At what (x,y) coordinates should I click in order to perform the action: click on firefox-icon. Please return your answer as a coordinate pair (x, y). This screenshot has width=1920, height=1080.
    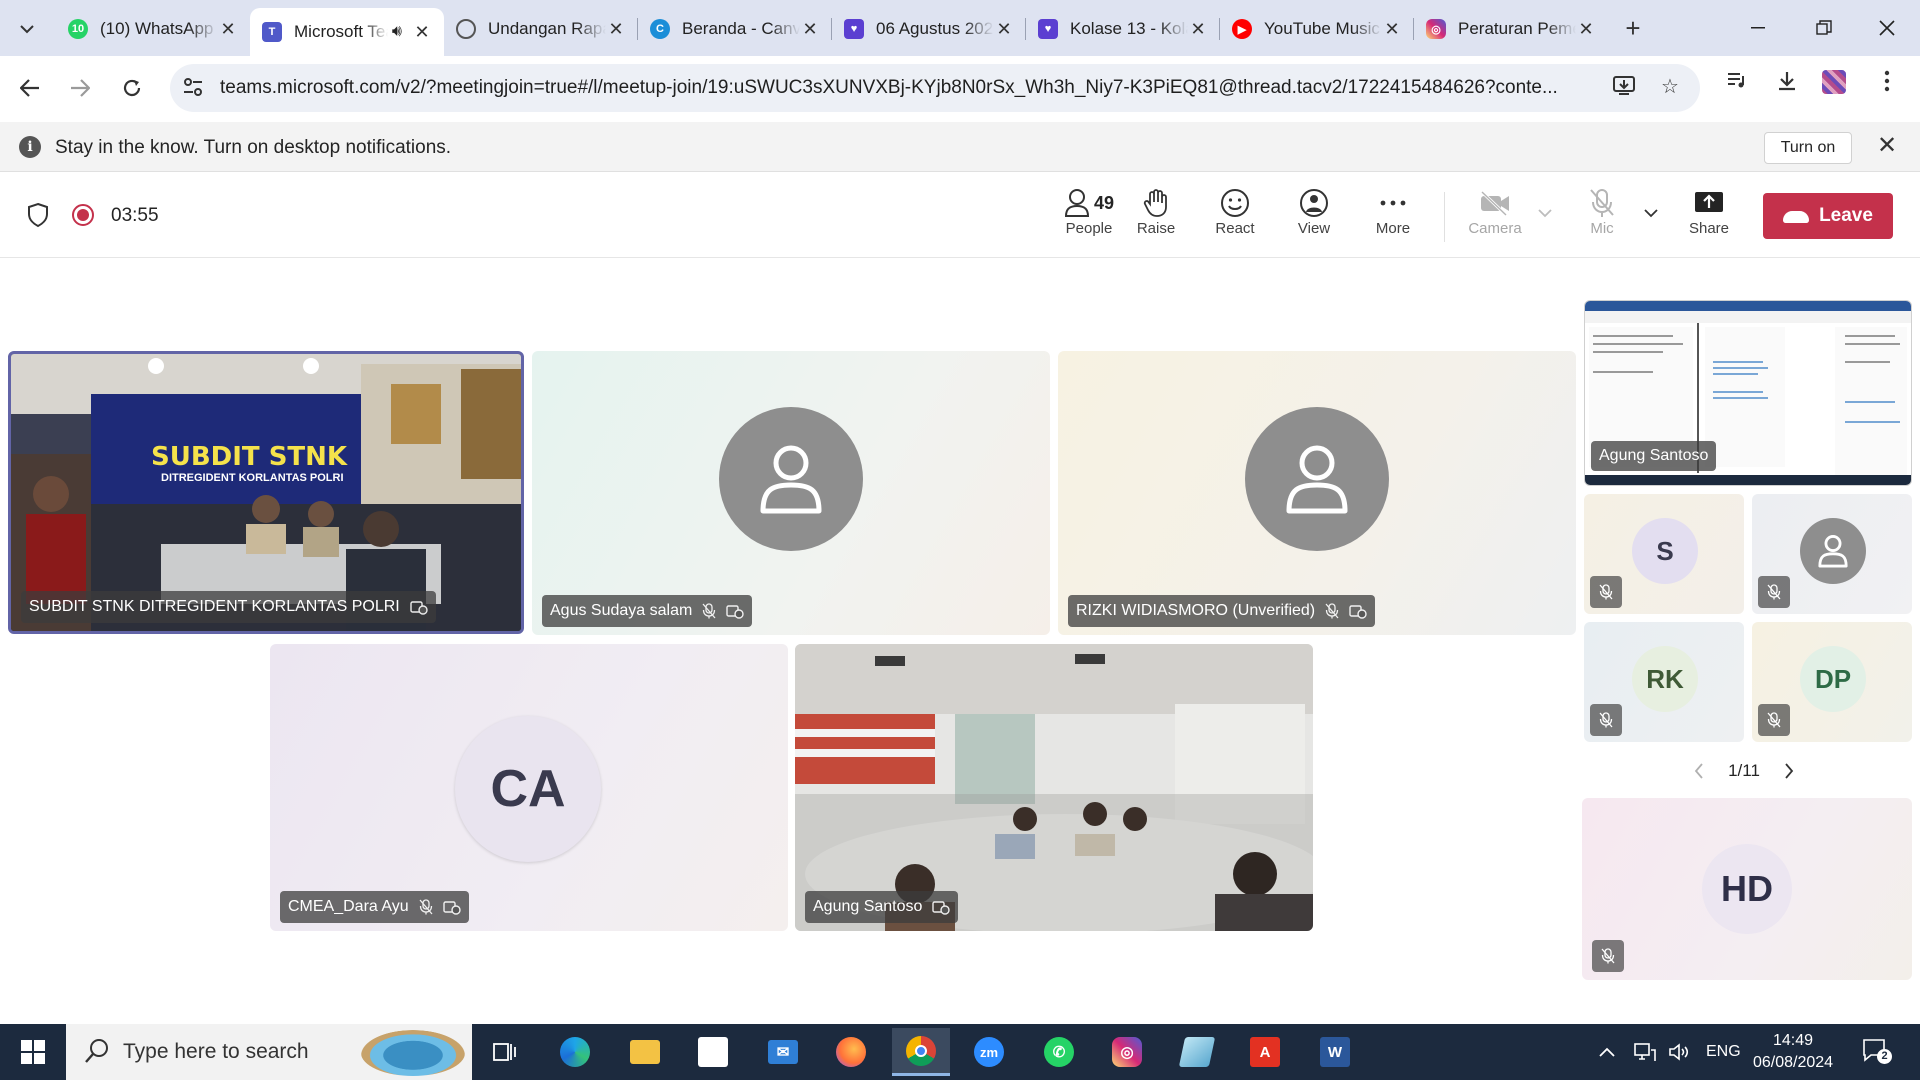
    Looking at the image, I should click on (851, 1052).